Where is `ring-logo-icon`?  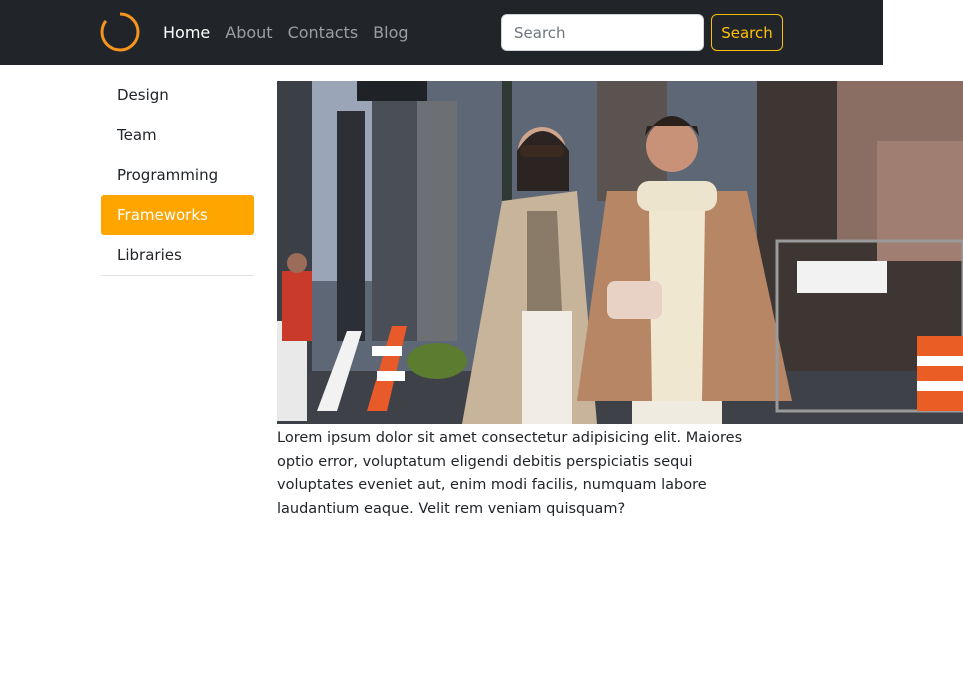
ring-logo-icon is located at coordinates (120, 32).